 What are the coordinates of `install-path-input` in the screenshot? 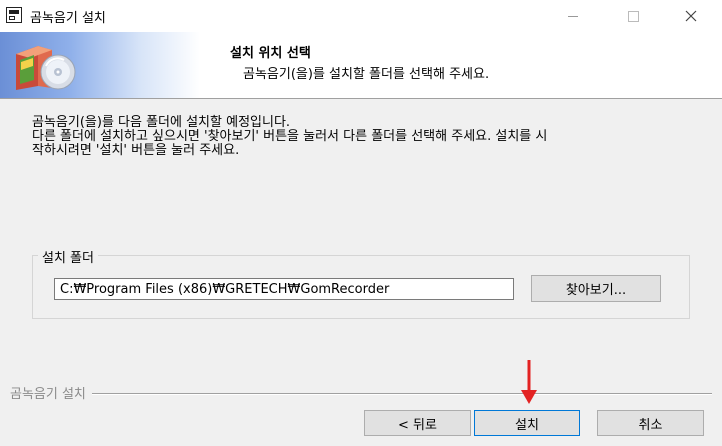 It's located at (284, 289).